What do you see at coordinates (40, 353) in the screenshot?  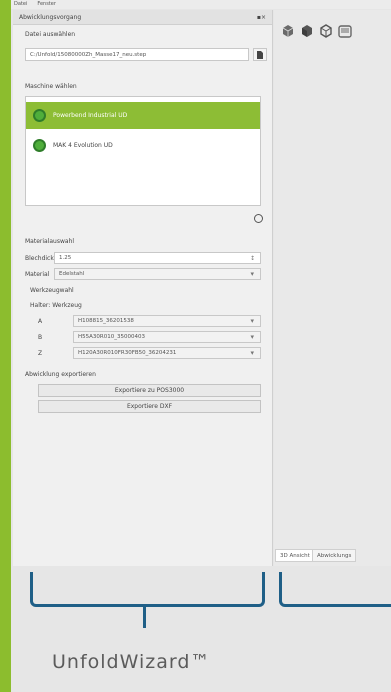 I see `tool-key-z: Z` at bounding box center [40, 353].